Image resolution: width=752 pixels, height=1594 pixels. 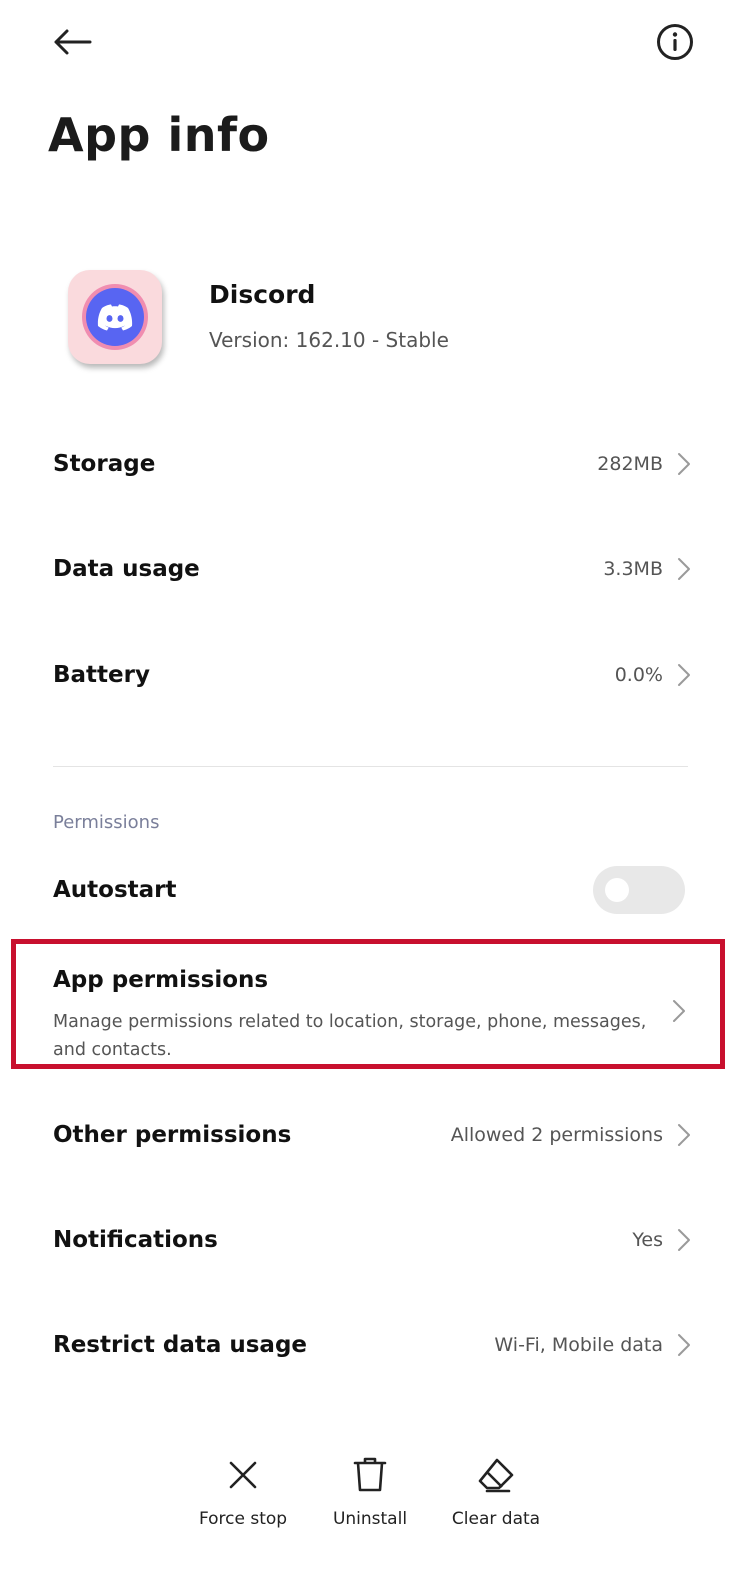 I want to click on app-version: Version: 162.10 - Stable, so click(x=329, y=340).